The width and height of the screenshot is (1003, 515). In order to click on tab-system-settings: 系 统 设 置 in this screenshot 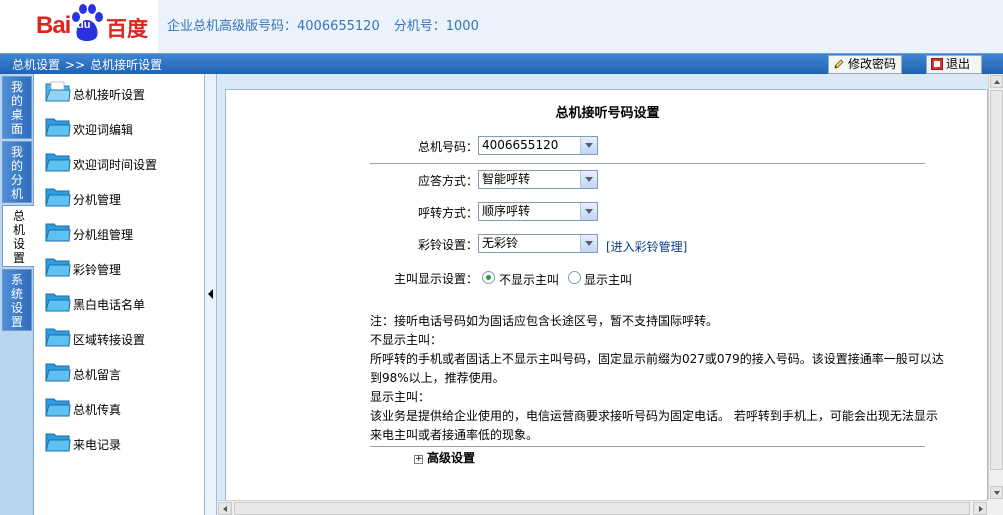, I will do `click(17, 300)`.